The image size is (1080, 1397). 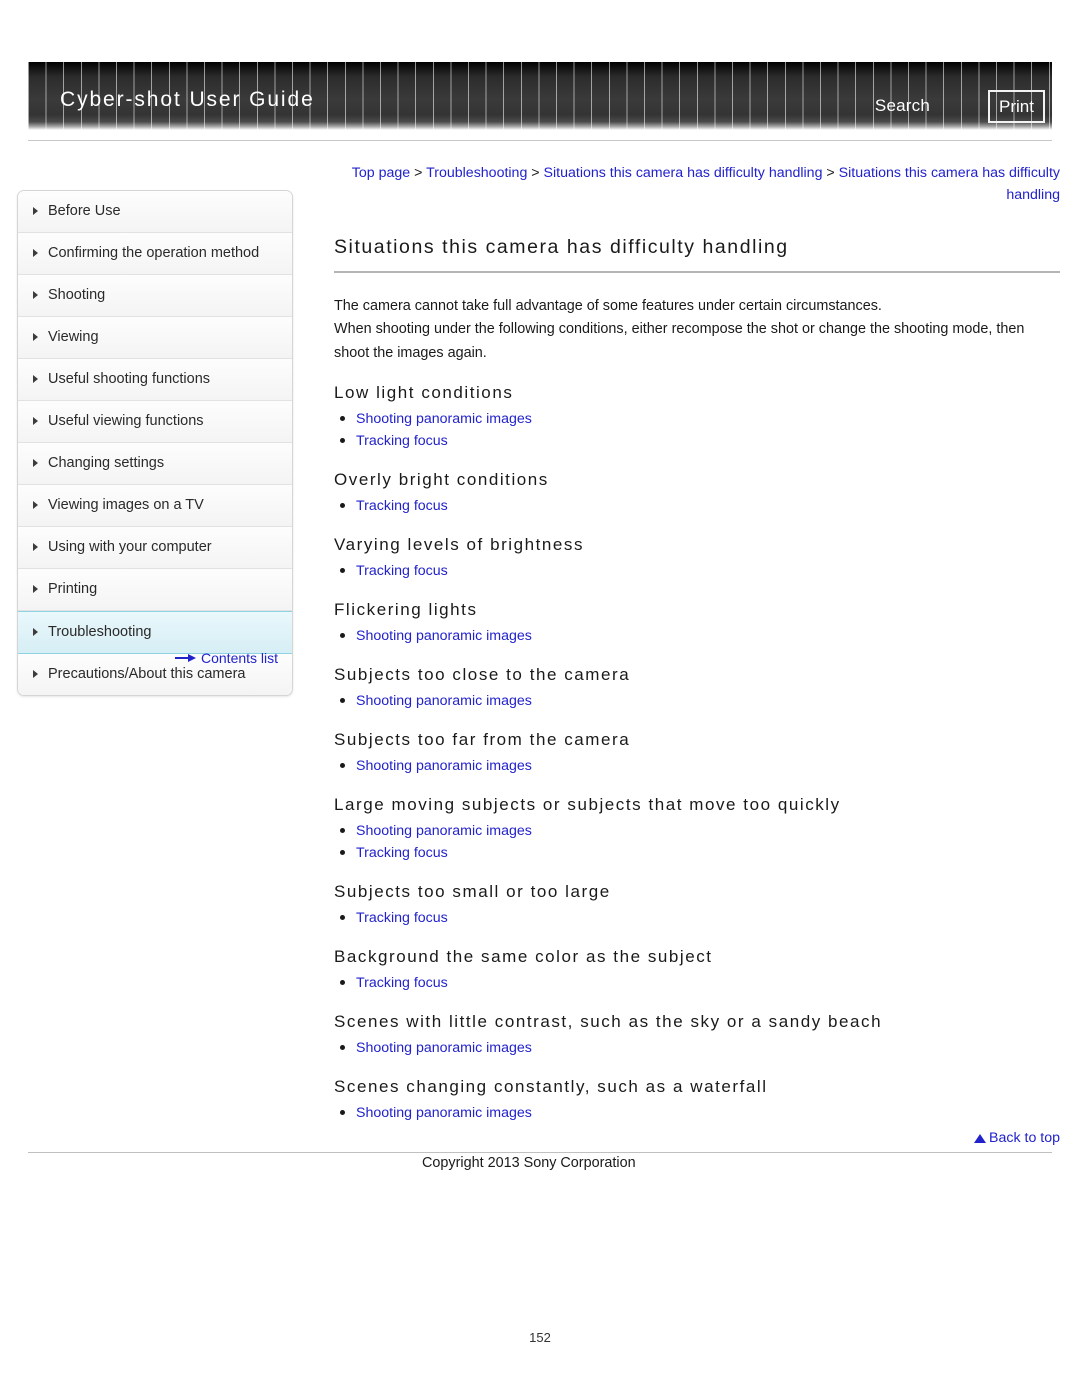 I want to click on sidebar-item-useful-viewing-functions: Useful viewing functions, so click(x=155, y=422).